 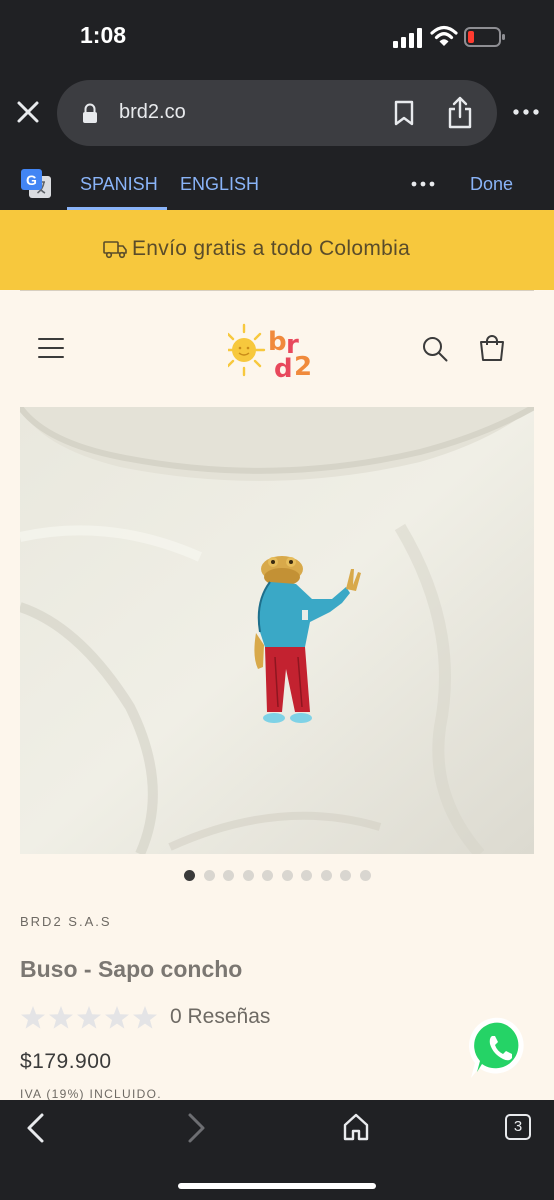 What do you see at coordinates (404, 113) in the screenshot?
I see `bookmark-icon` at bounding box center [404, 113].